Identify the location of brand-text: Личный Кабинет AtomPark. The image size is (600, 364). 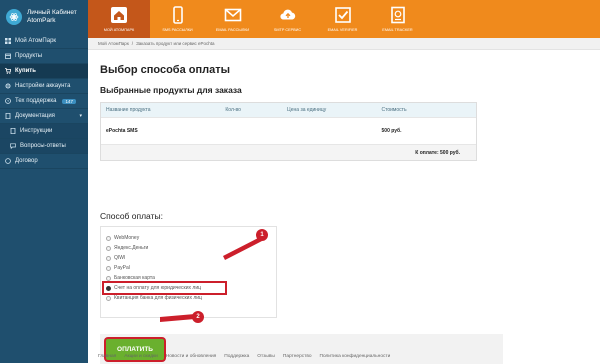
(52, 17).